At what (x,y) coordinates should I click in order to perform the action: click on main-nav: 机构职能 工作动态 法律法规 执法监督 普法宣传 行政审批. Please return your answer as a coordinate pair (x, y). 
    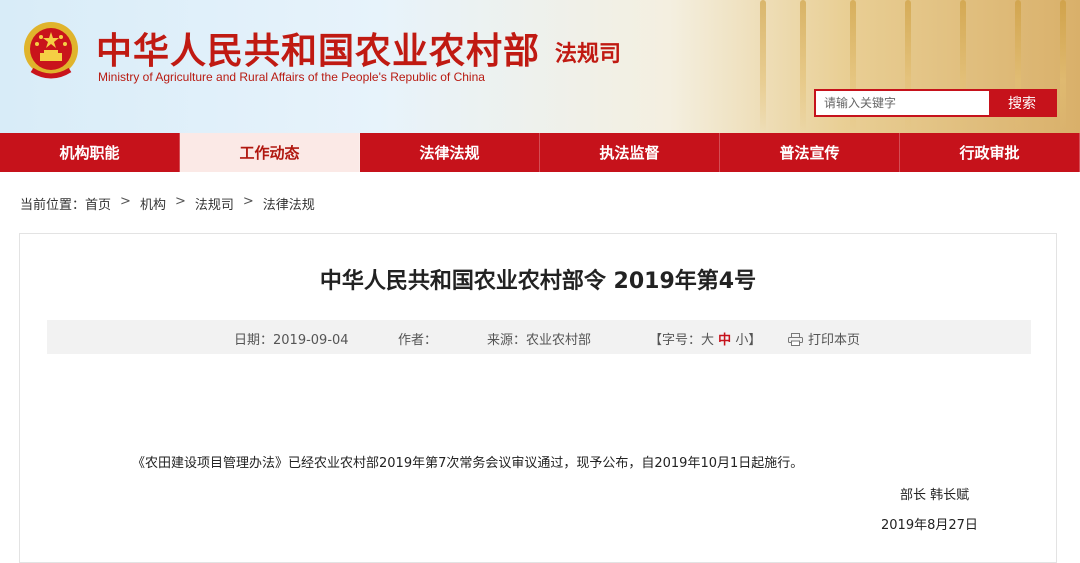
    Looking at the image, I should click on (540, 152).